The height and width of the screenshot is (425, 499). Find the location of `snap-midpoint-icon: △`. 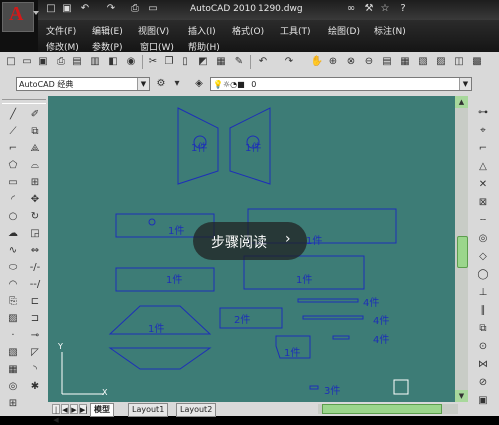

snap-midpoint-icon: △ is located at coordinates (483, 166).